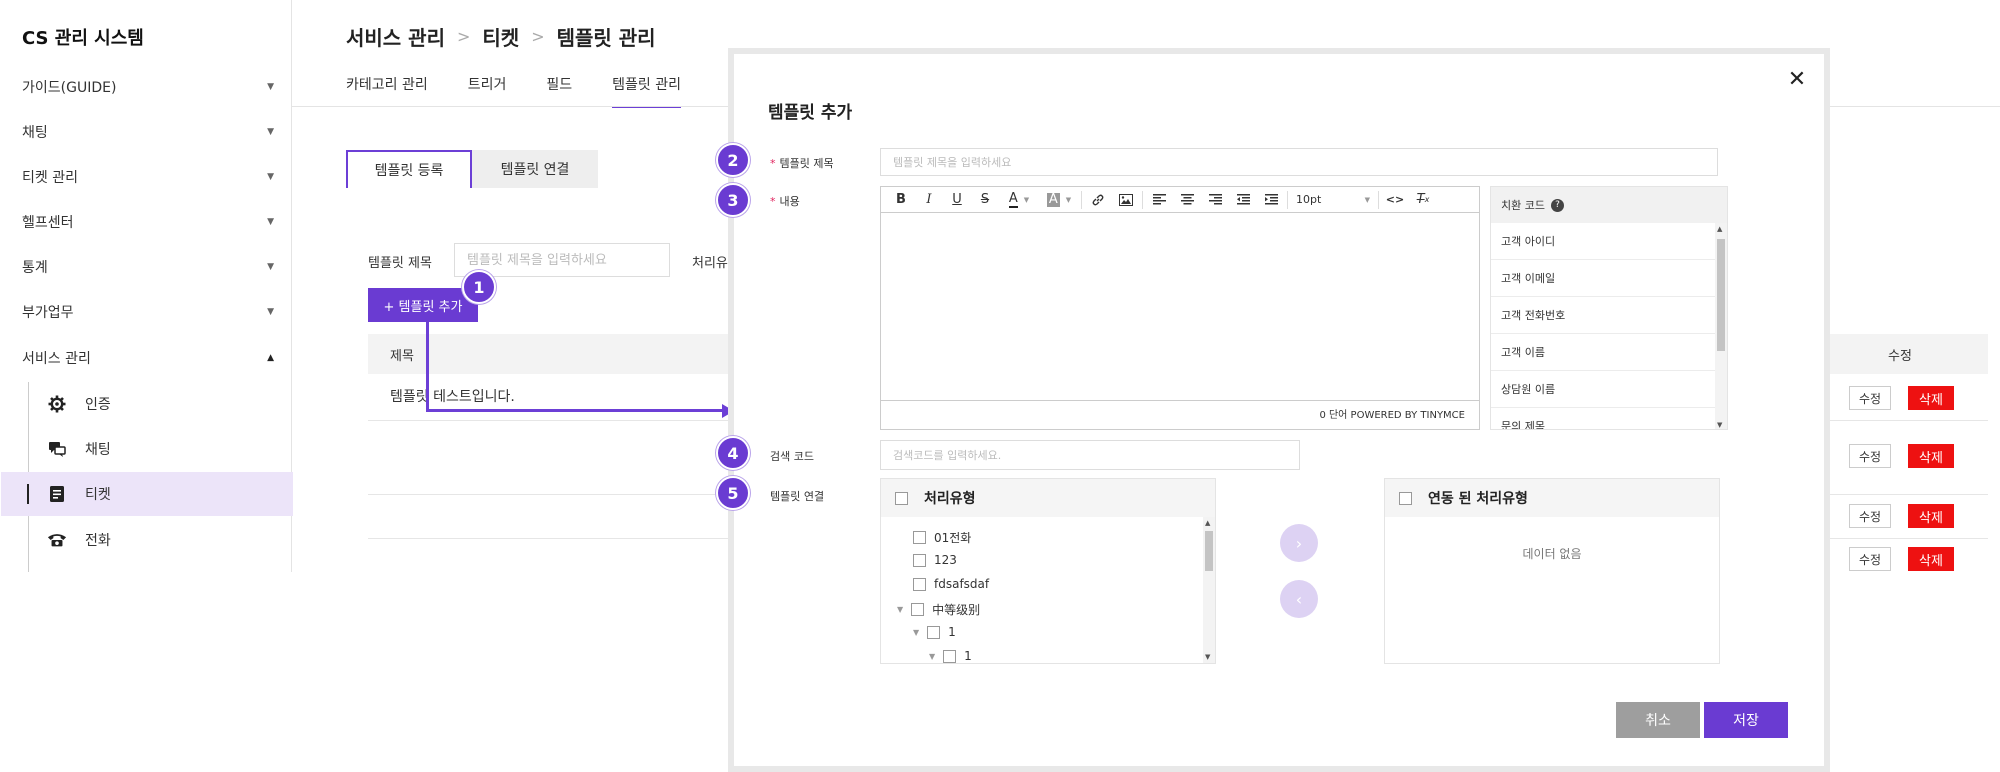  I want to click on tree-item: fdsafsdaf, so click(951, 584).